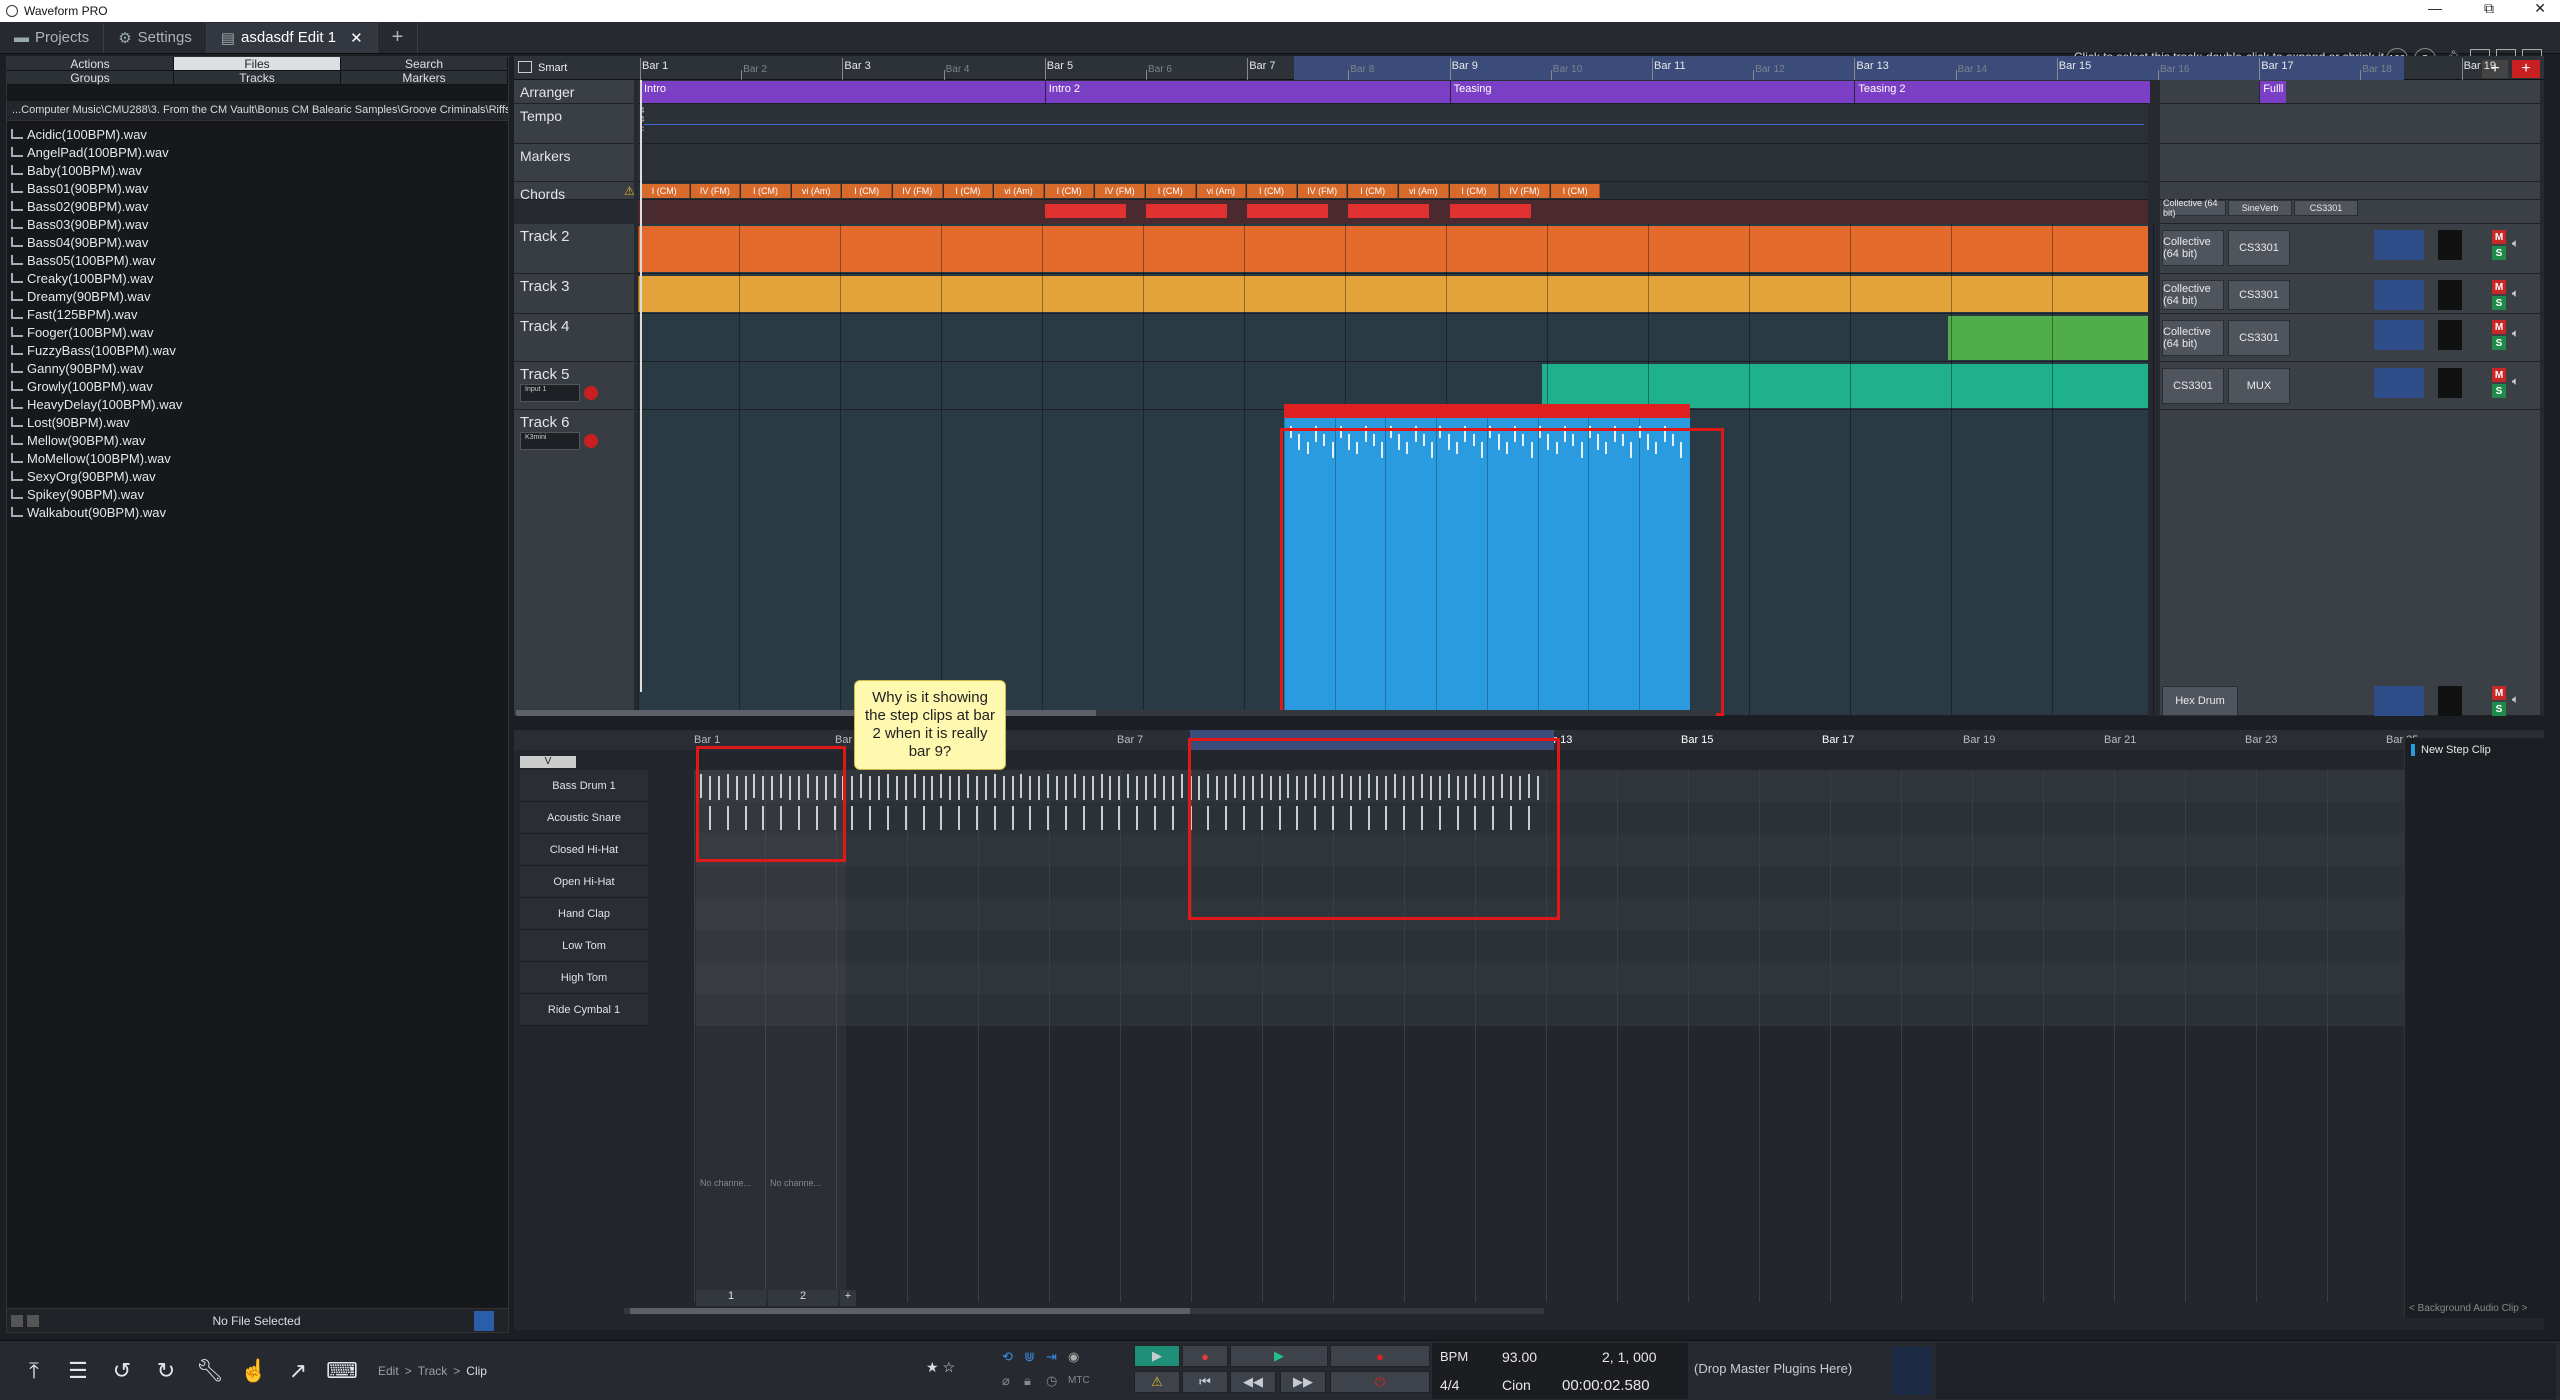 This screenshot has height=1400, width=2560. I want to click on drum-row-label: Bass Drum 1, so click(584, 786).